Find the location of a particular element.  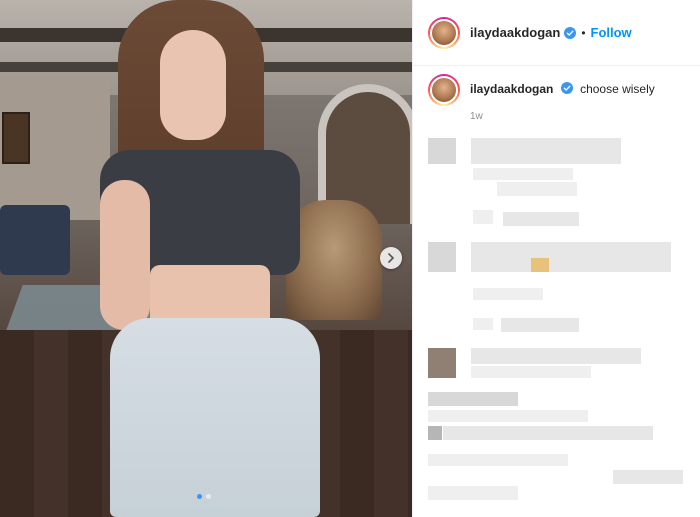

caption-row: ilaydaakdogan choose wisely is located at coordinates (556, 90).